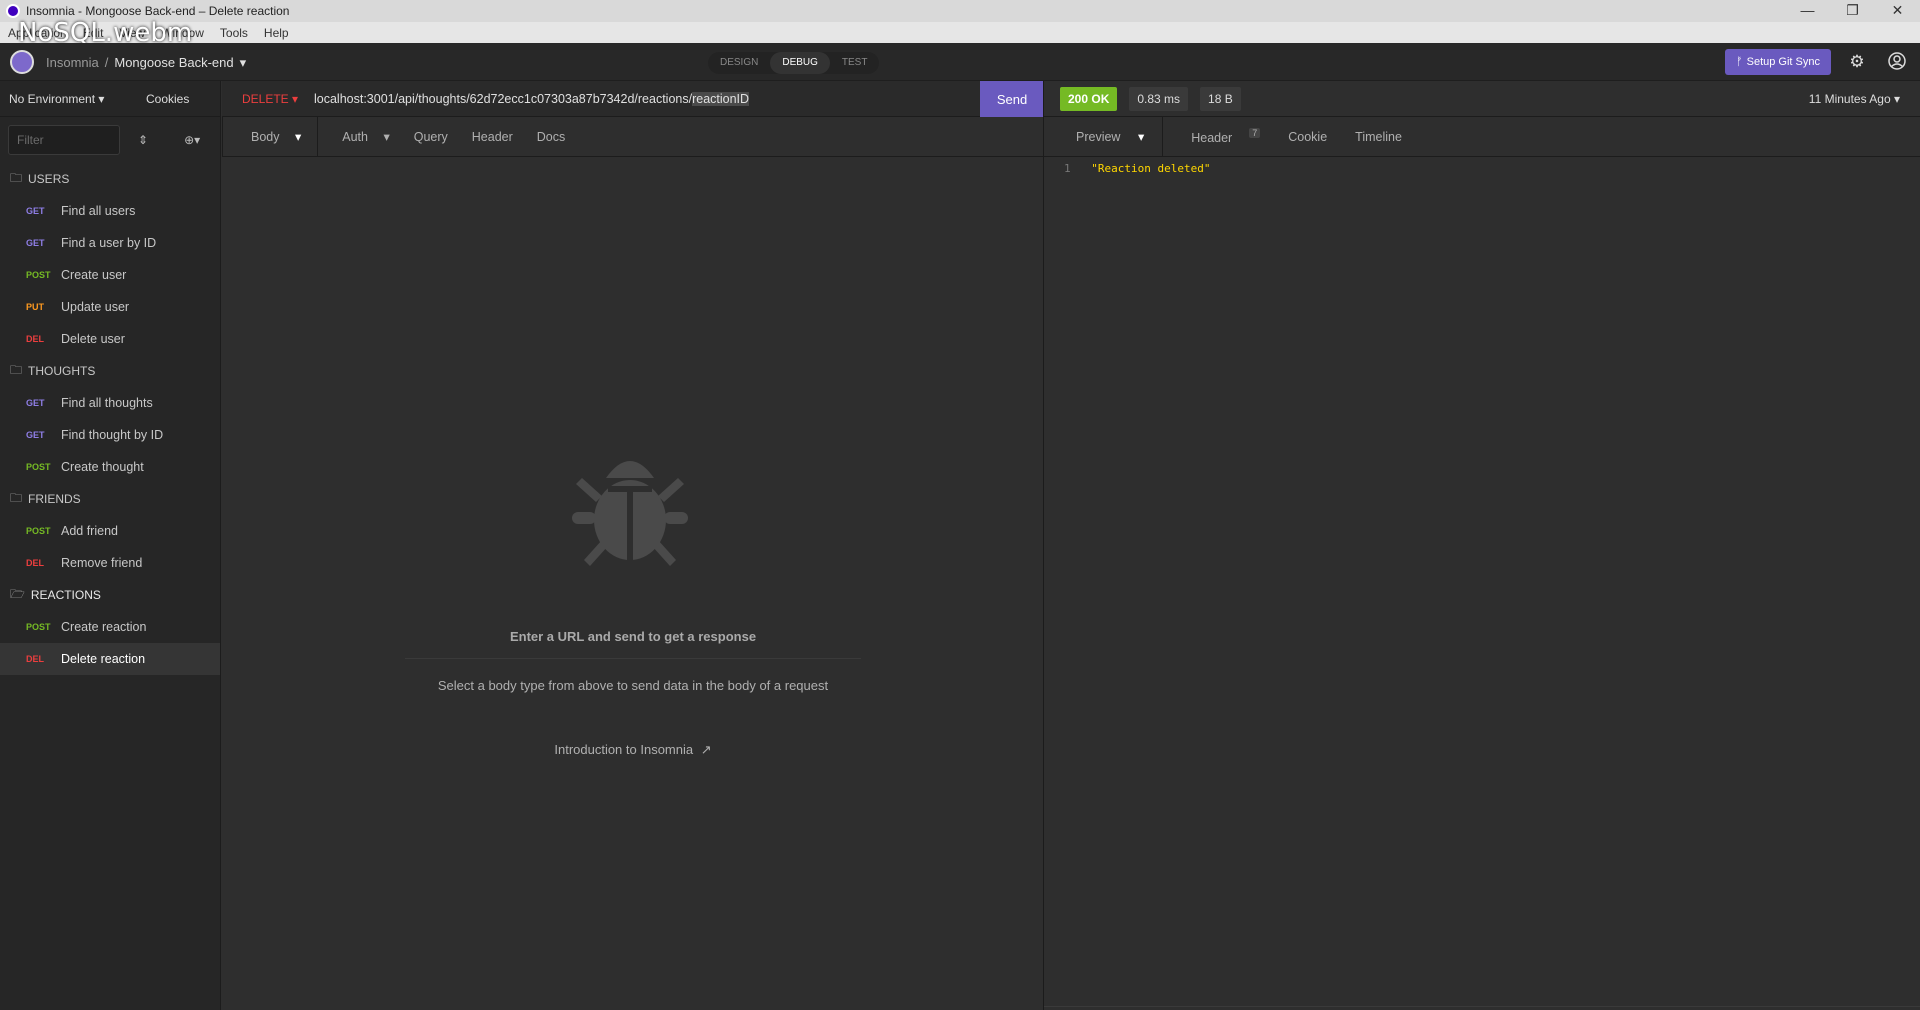  I want to click on sidebar-item-remove-friend: DEL Remove friend, so click(110, 563).